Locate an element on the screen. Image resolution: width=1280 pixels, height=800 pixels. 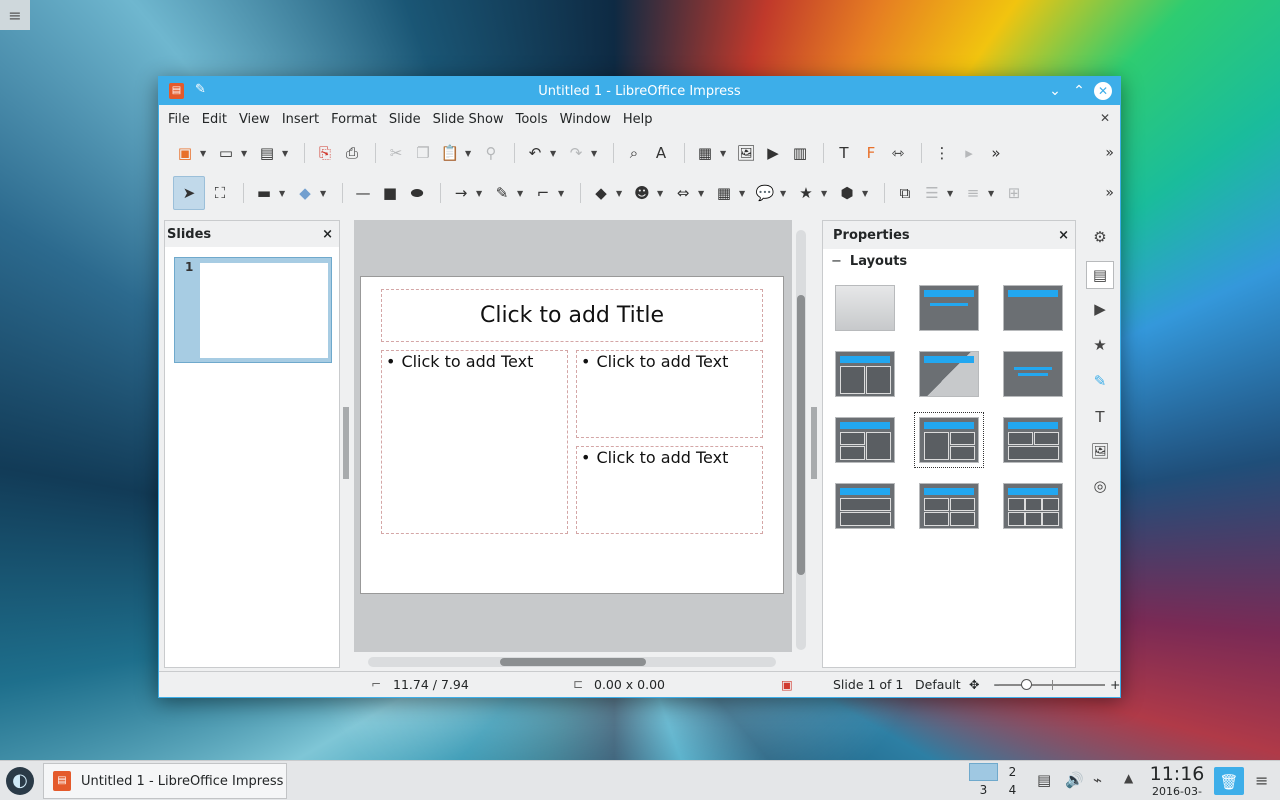
rectangle-icon: ■ is located at coordinates (390, 193).